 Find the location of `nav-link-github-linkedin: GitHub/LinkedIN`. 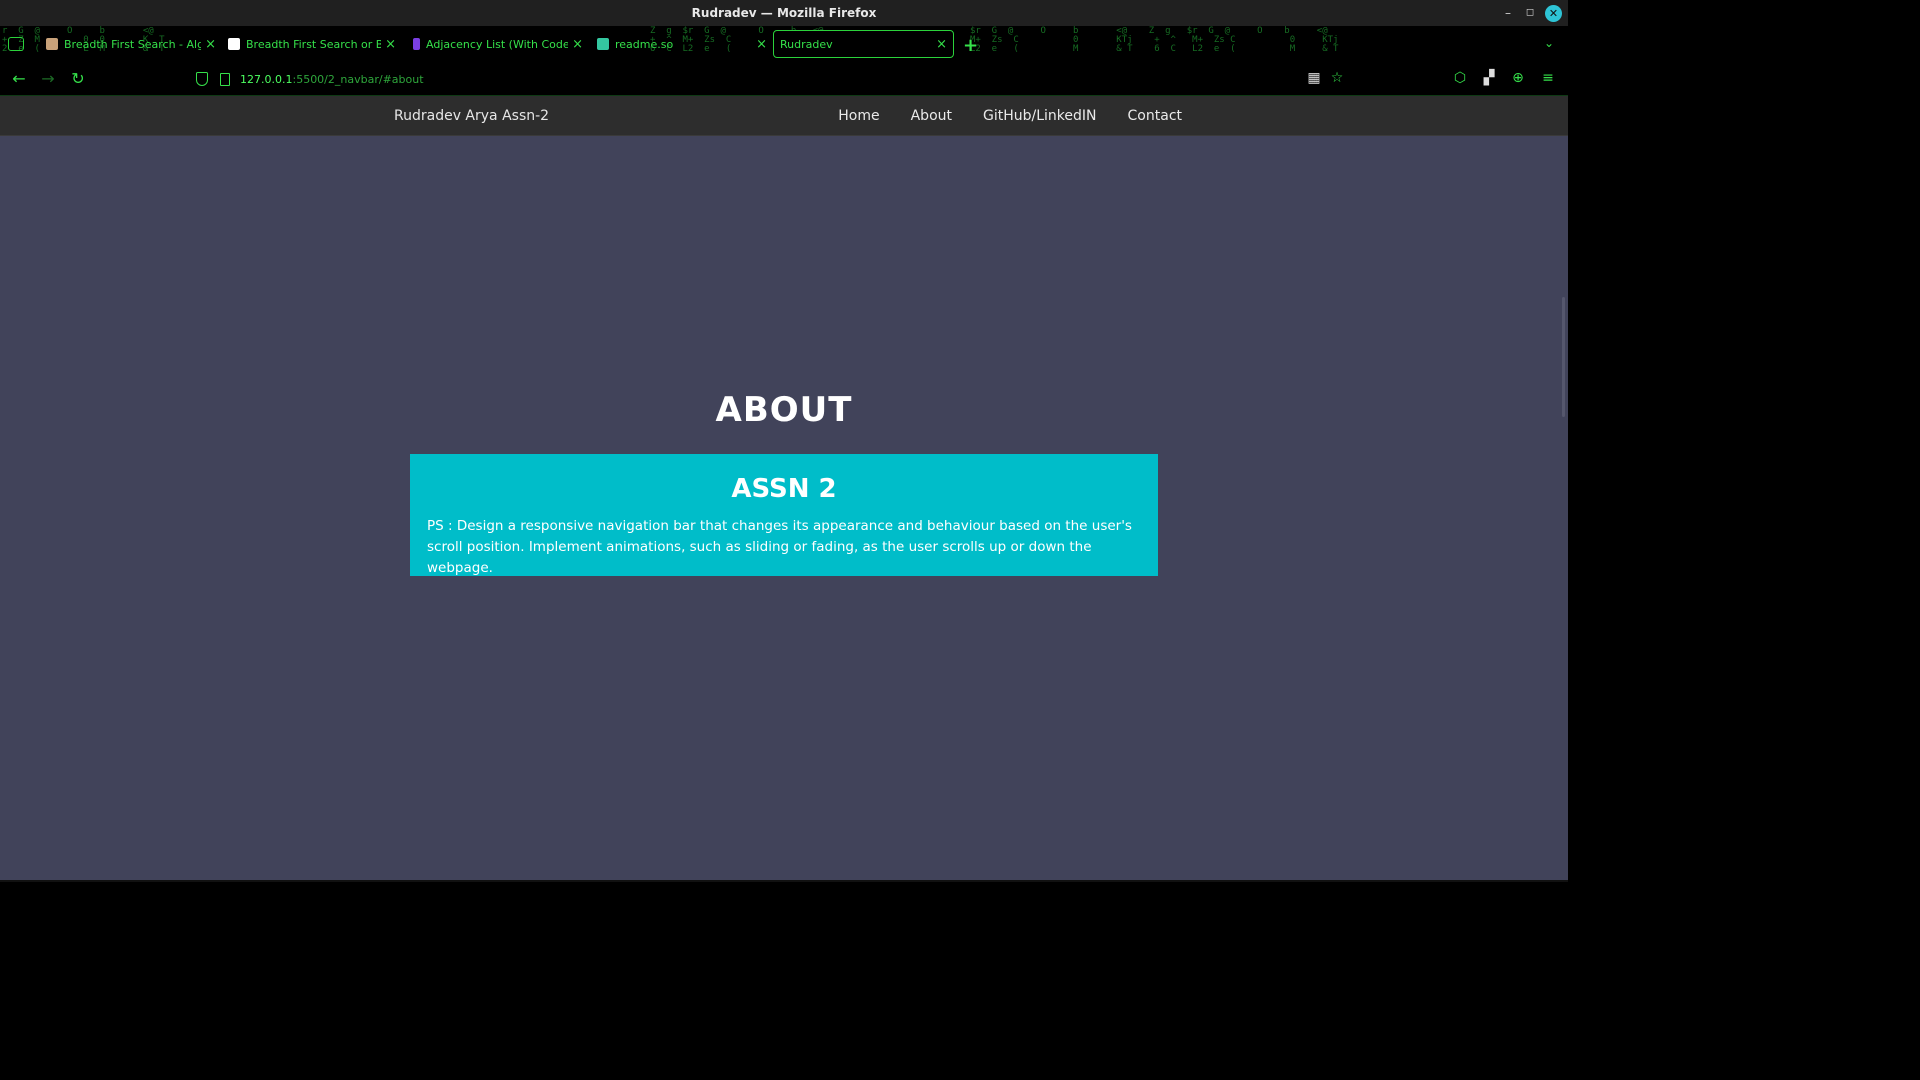

nav-link-github-linkedin: GitHub/LinkedIN is located at coordinates (1040, 116).